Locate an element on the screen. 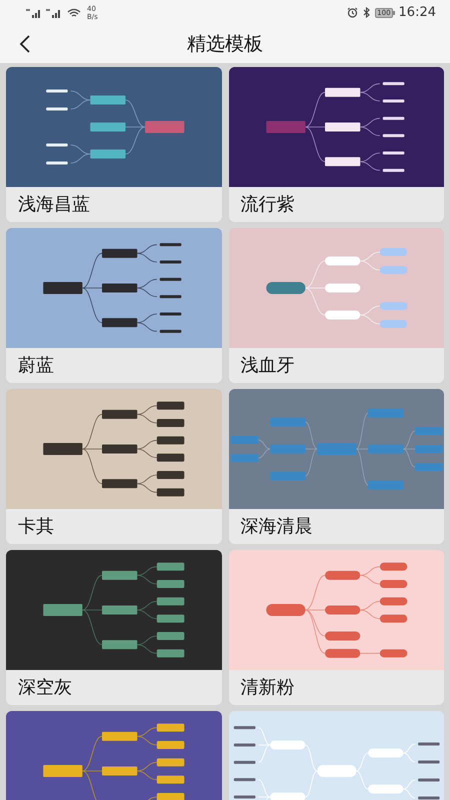  template-card: 浅海昌蓝 is located at coordinates (114, 144).